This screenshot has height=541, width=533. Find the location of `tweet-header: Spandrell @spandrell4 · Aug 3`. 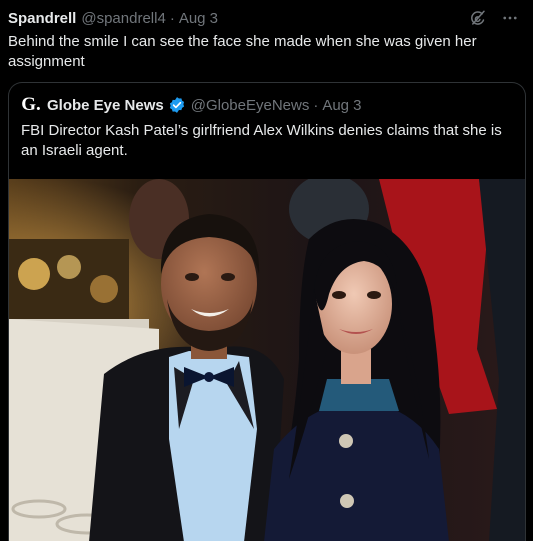

tweet-header: Spandrell @spandrell4 · Aug 3 is located at coordinates (266, 18).